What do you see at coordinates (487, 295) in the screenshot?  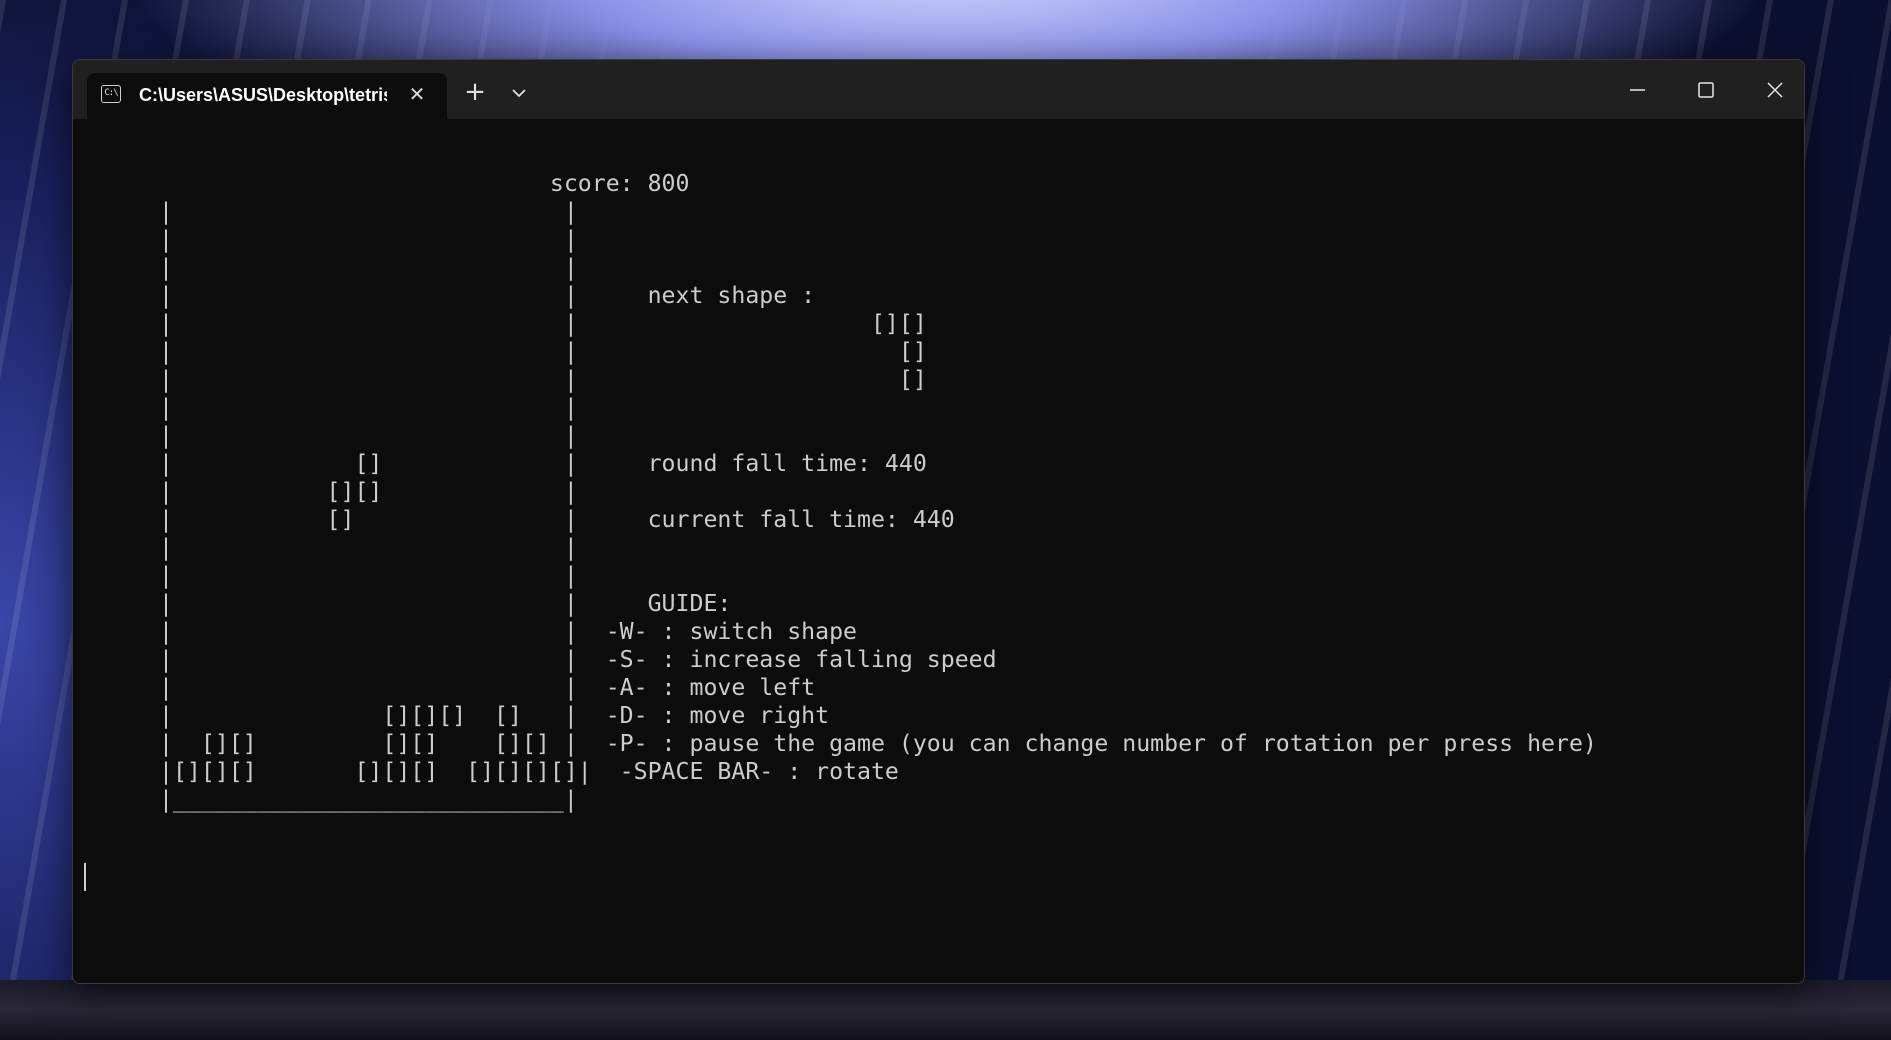 I see `terminal-line: | | next shape :` at bounding box center [487, 295].